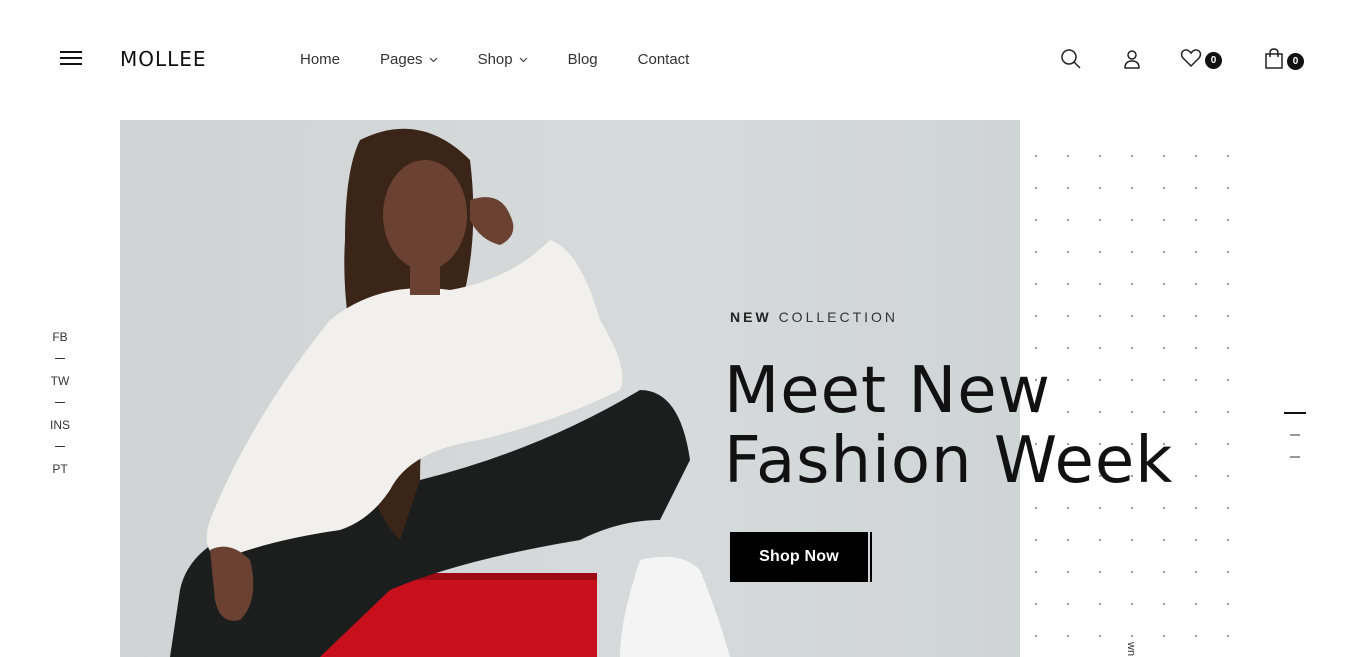  I want to click on nav-item-home: Home, so click(320, 59).